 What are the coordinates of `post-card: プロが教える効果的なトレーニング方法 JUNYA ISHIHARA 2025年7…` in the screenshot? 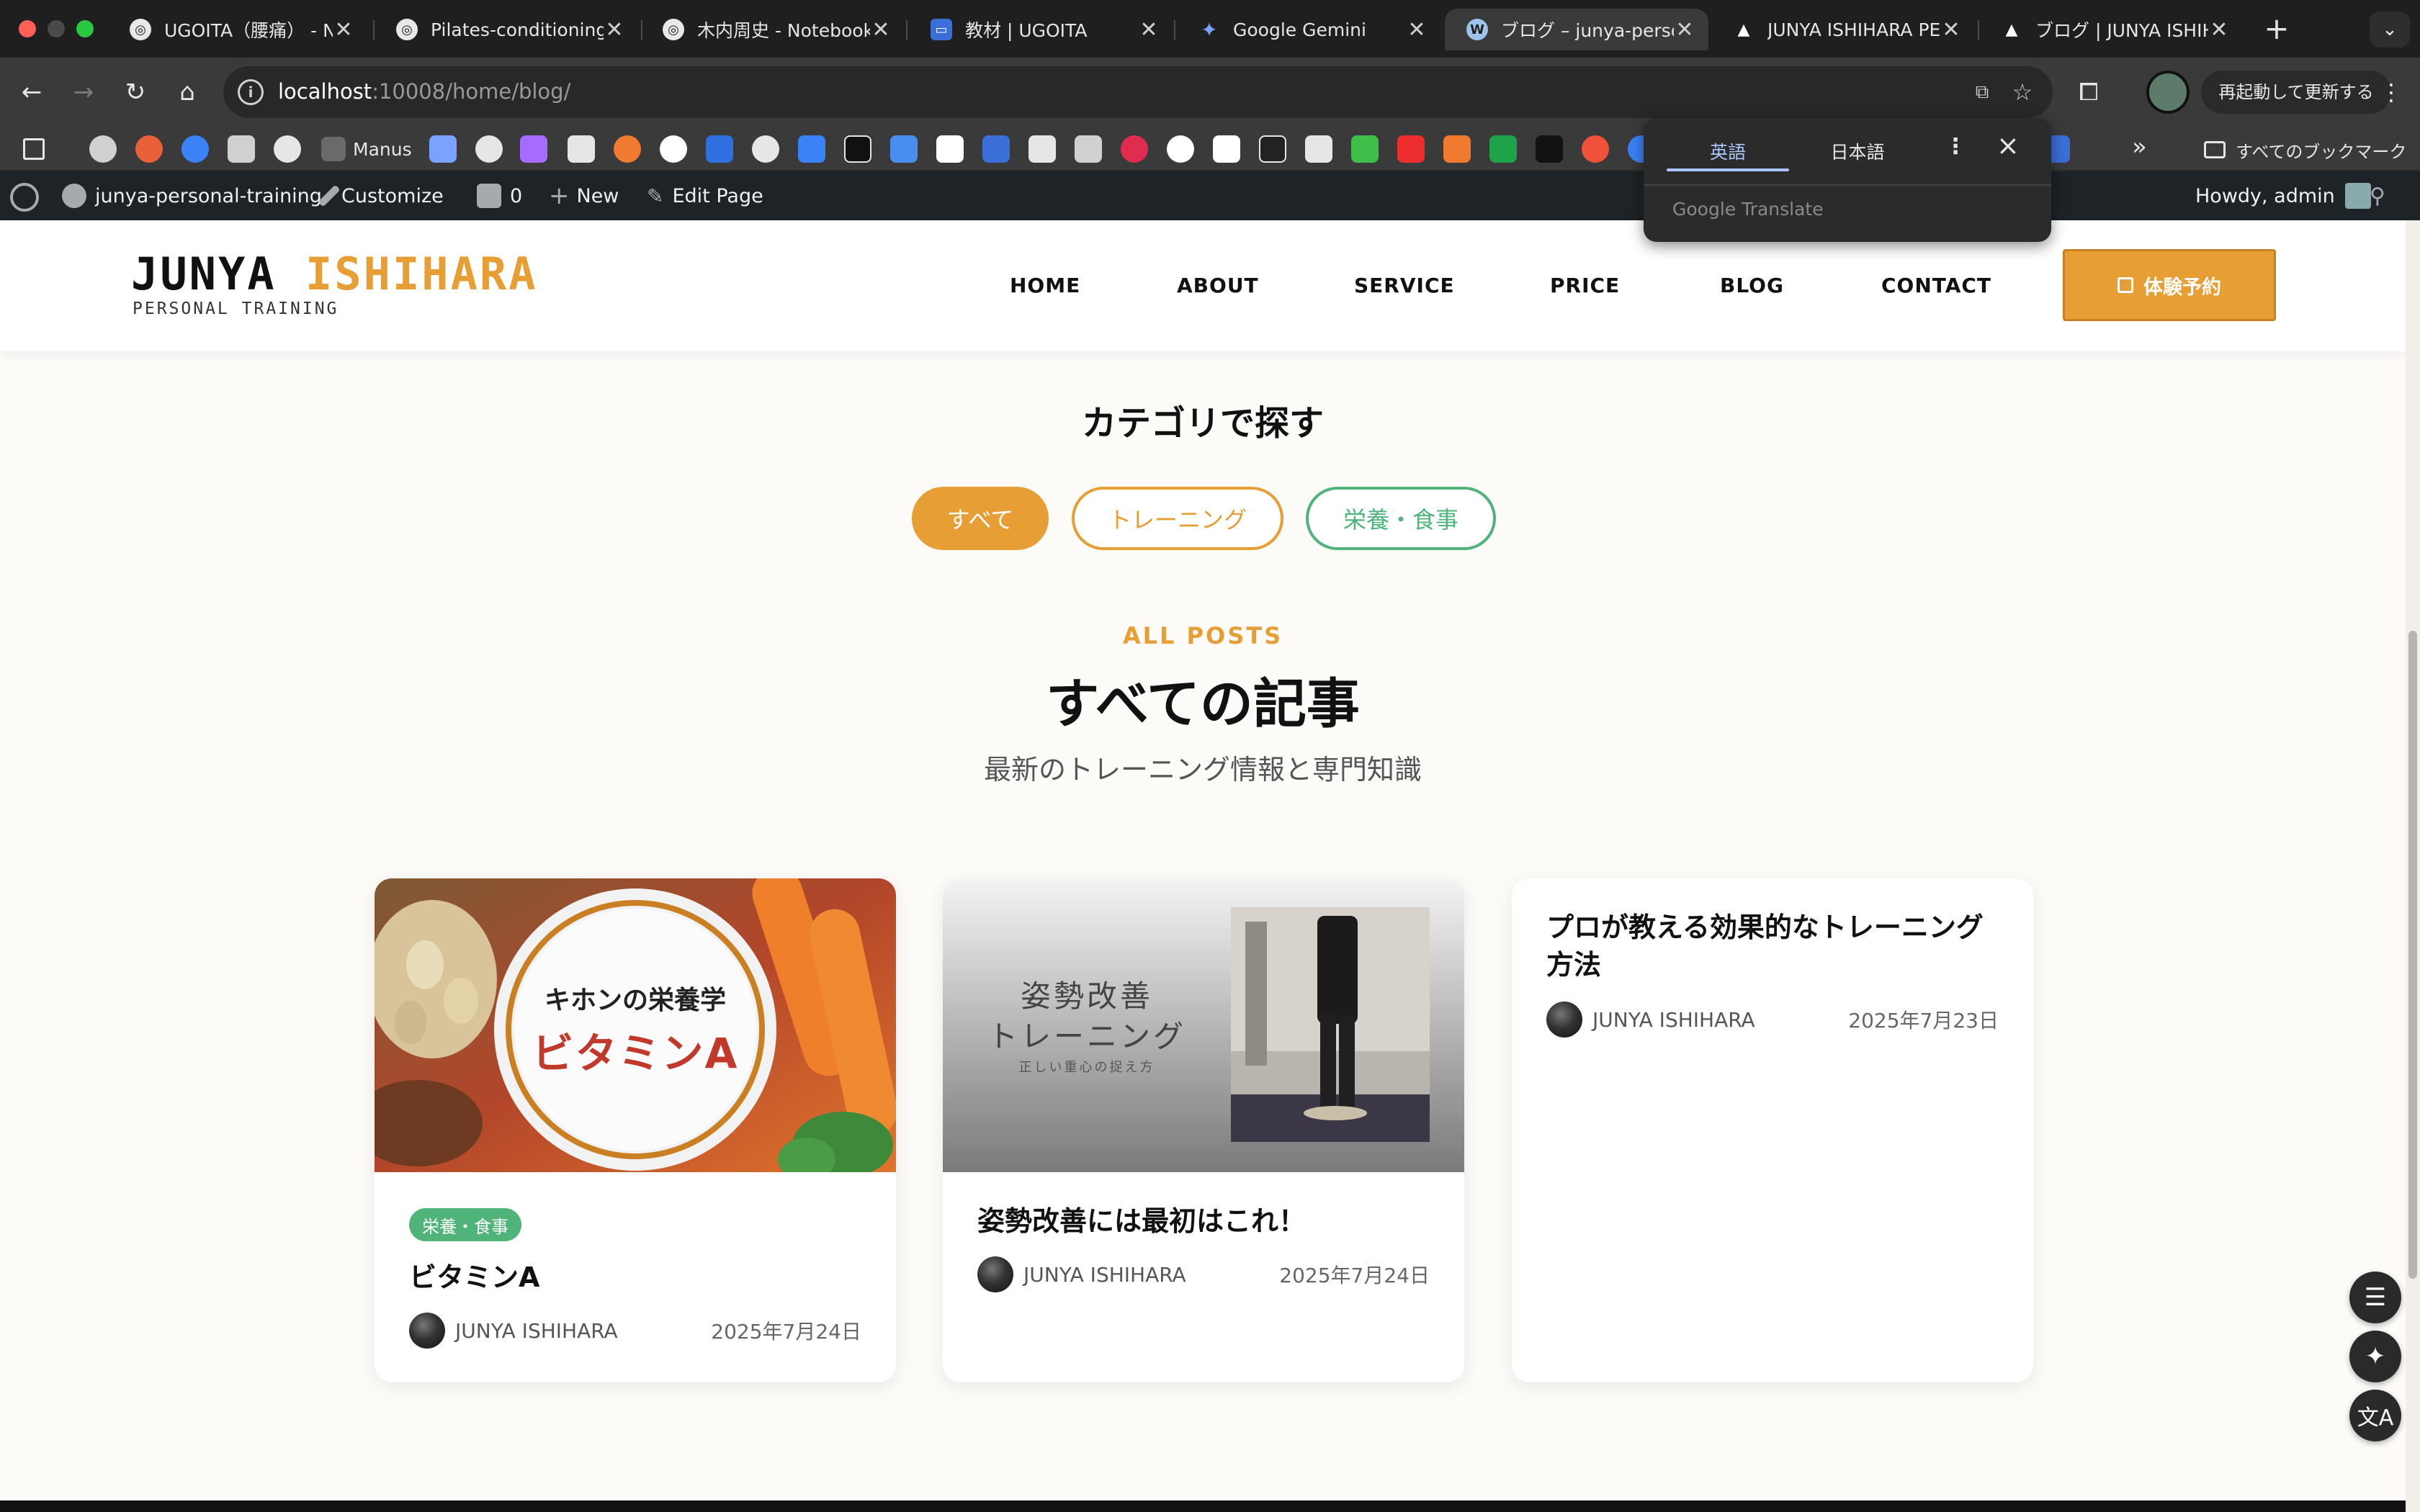 It's located at (1772, 1130).